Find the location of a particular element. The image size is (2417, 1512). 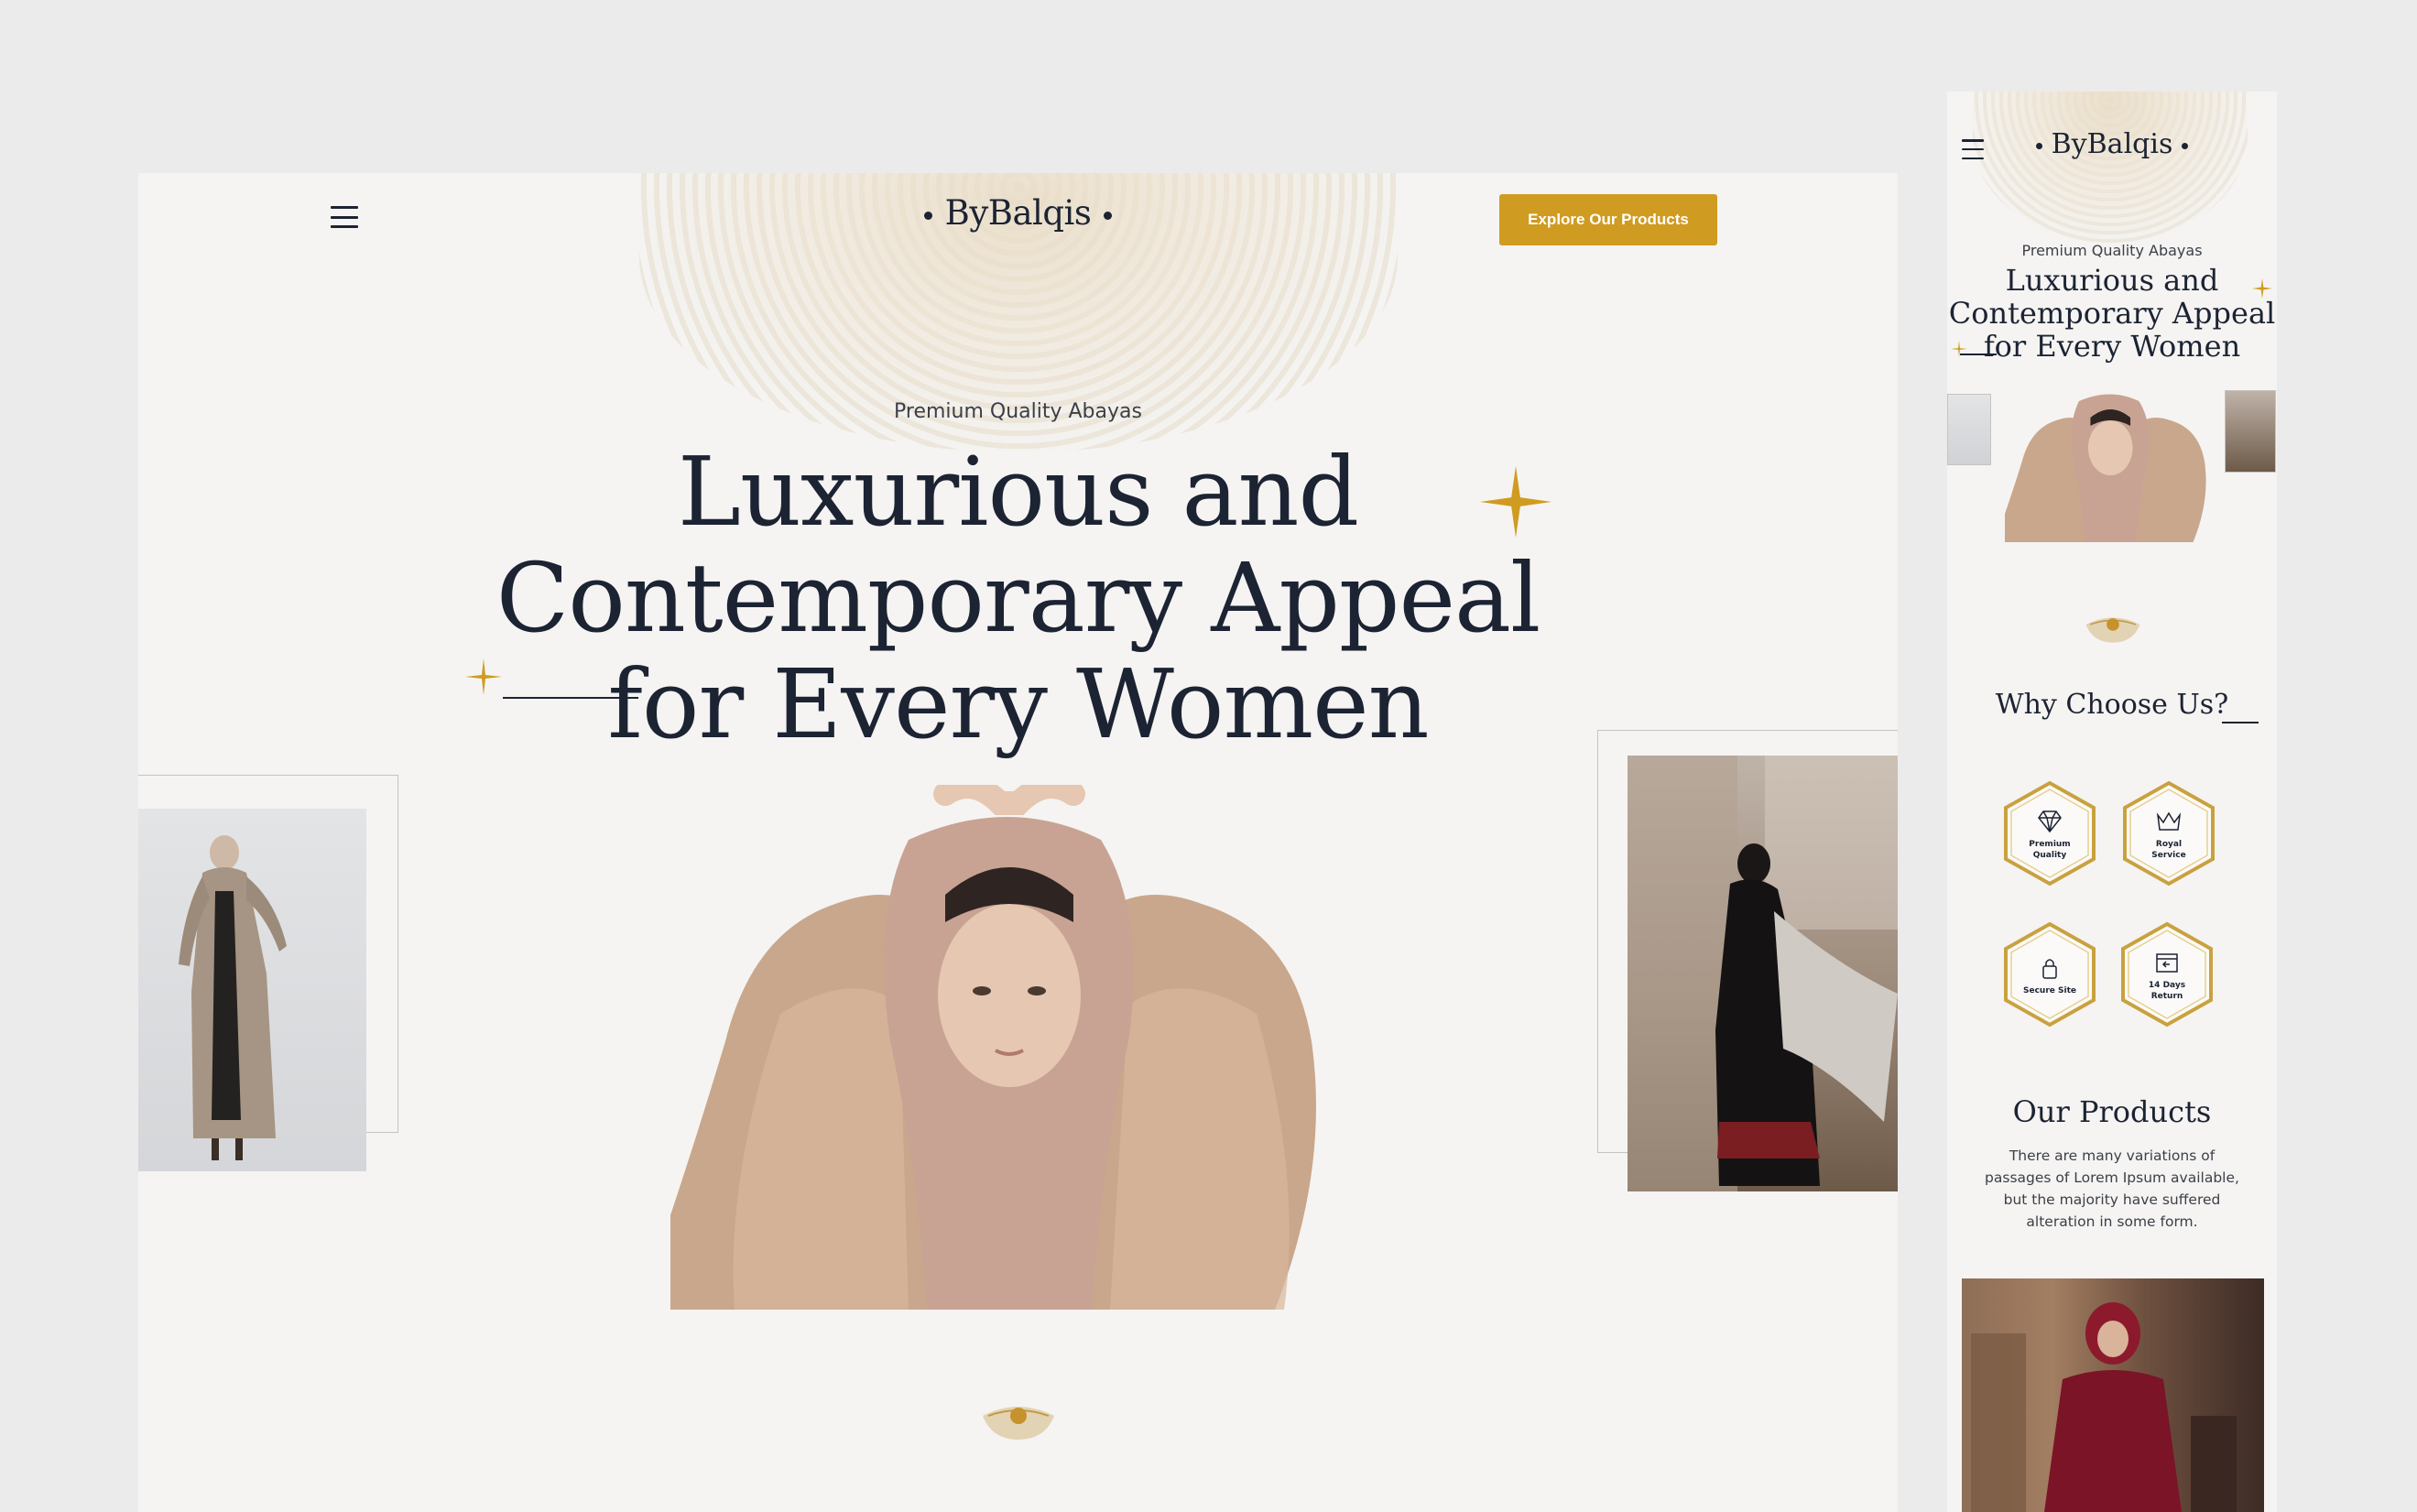

product-photo-black-abaya is located at coordinates (1763, 973).